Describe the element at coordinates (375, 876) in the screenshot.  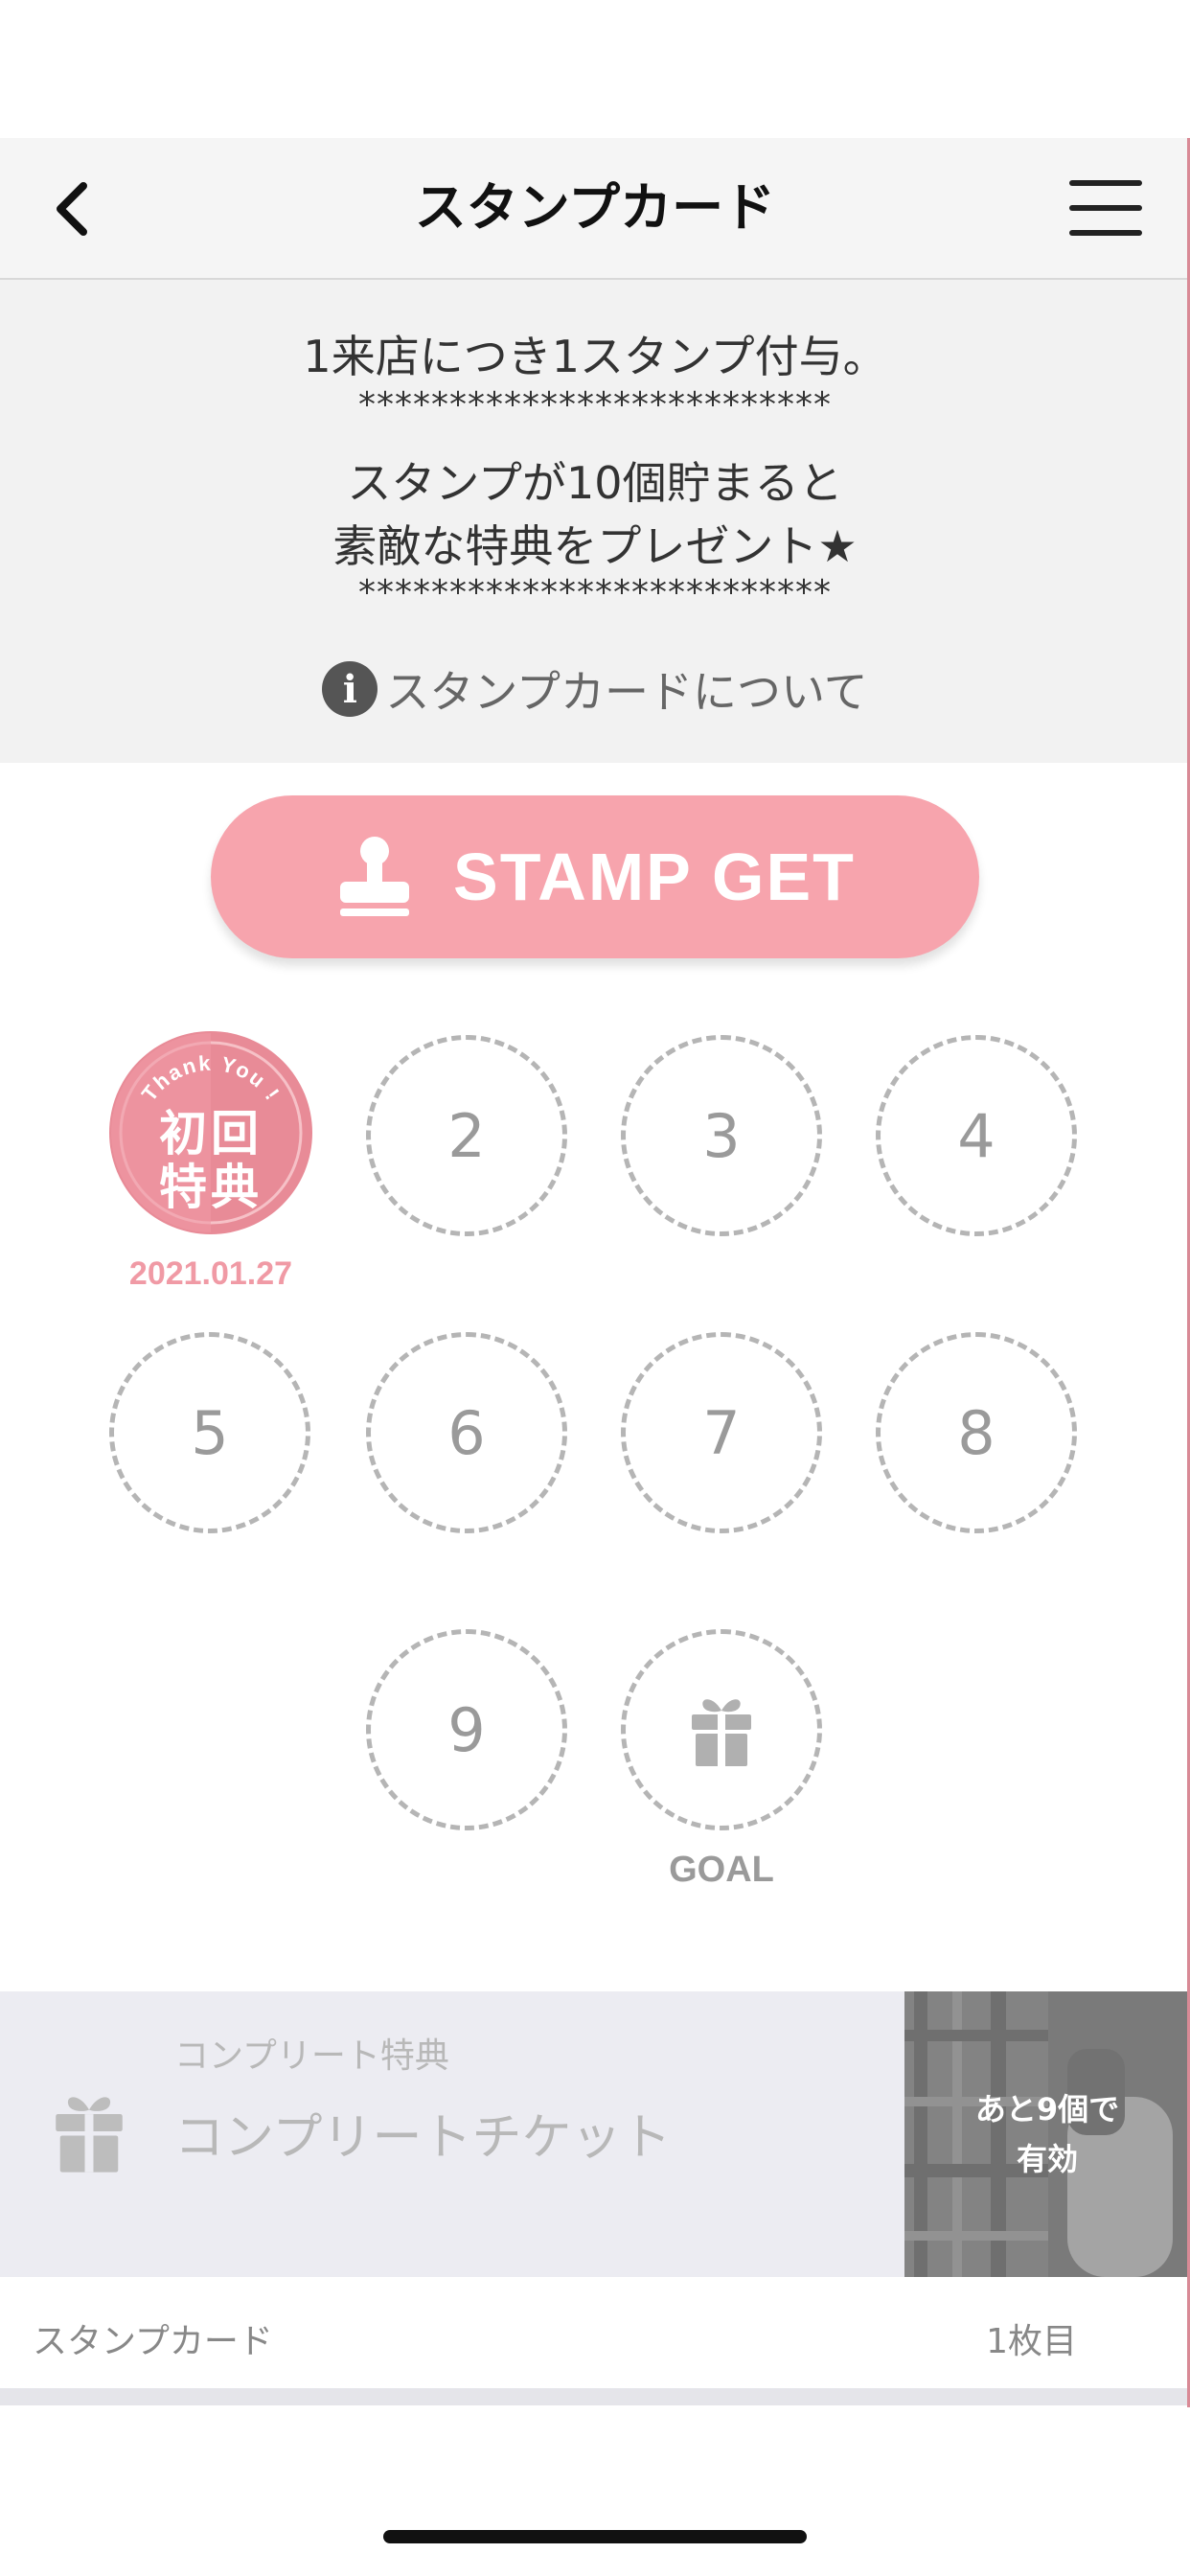
I see `stamp-icon` at that location.